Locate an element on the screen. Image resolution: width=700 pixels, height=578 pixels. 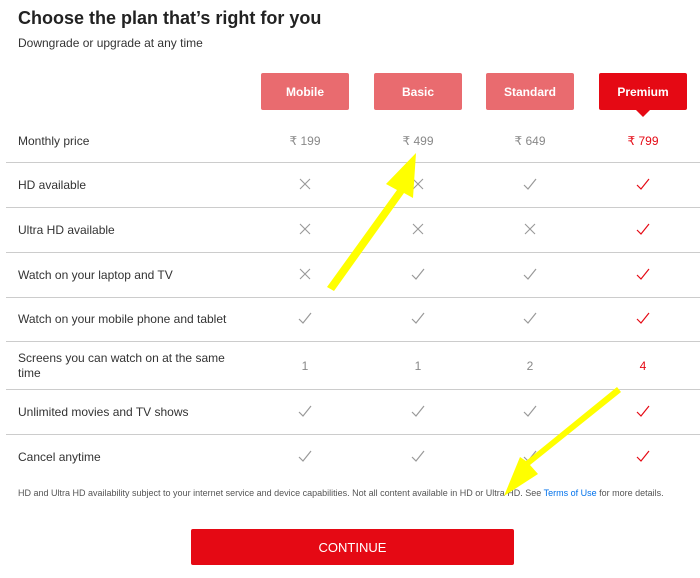
plan-value: ₹ 799 is located at coordinates (643, 141).